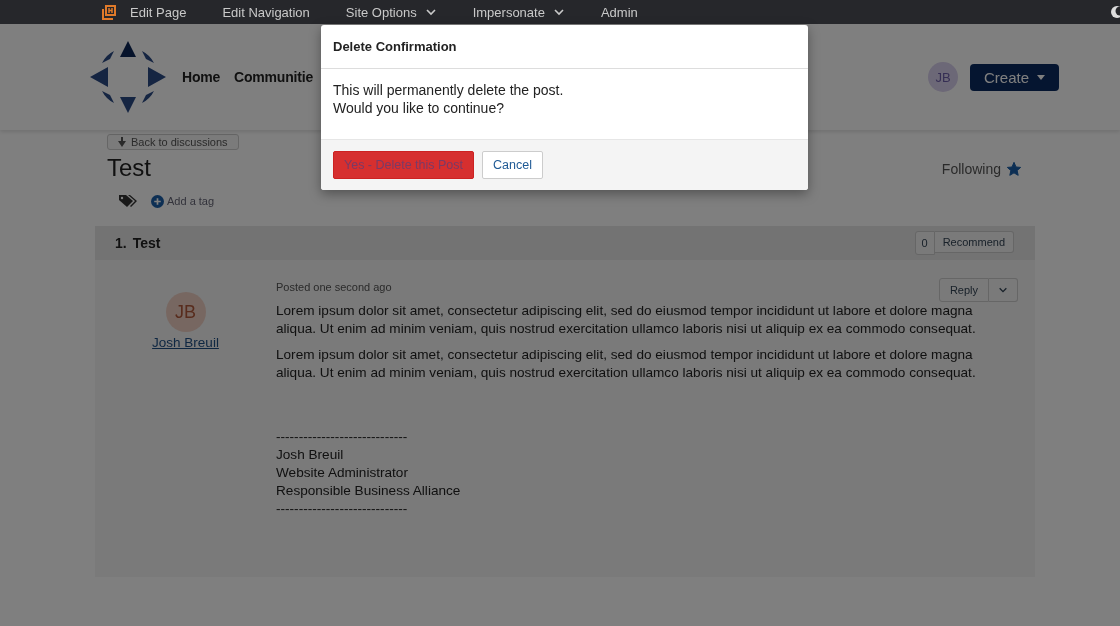  What do you see at coordinates (129, 168) in the screenshot?
I see `discussion-title: Test` at bounding box center [129, 168].